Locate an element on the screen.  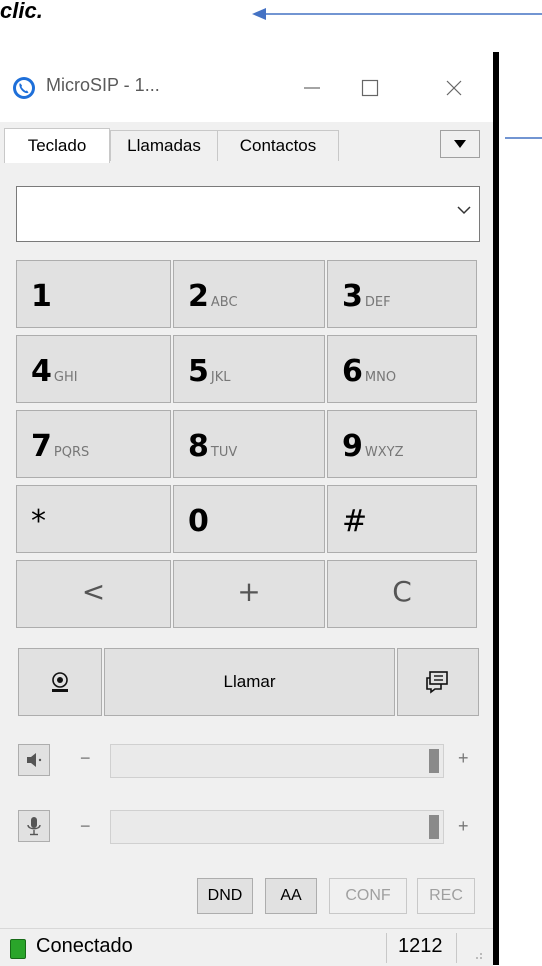
annotation-arrow-top is located at coordinates (397, 14).